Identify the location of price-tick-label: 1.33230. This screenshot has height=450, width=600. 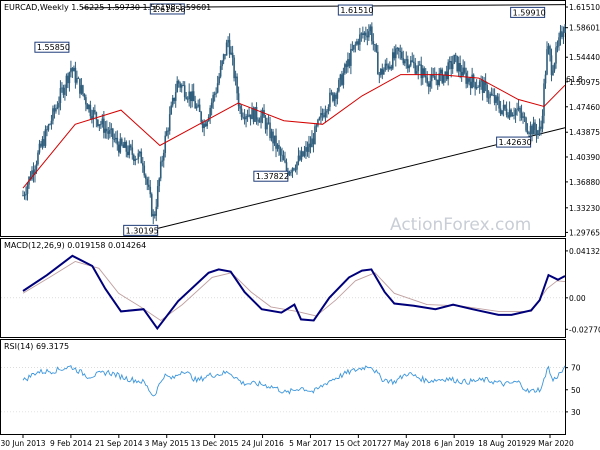
(584, 208).